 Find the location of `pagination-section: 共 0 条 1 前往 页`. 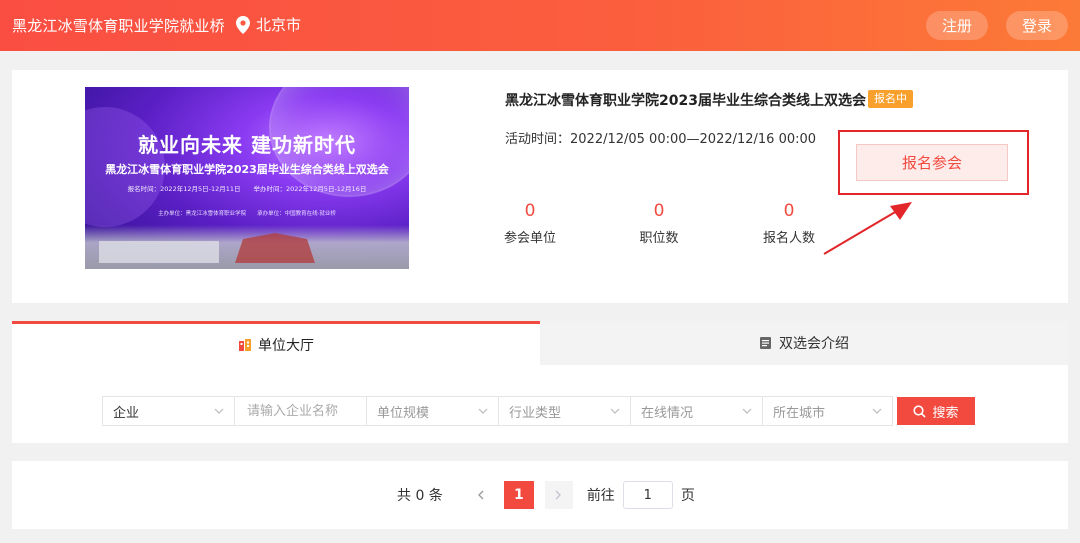

pagination-section: 共 0 条 1 前往 页 is located at coordinates (540, 495).